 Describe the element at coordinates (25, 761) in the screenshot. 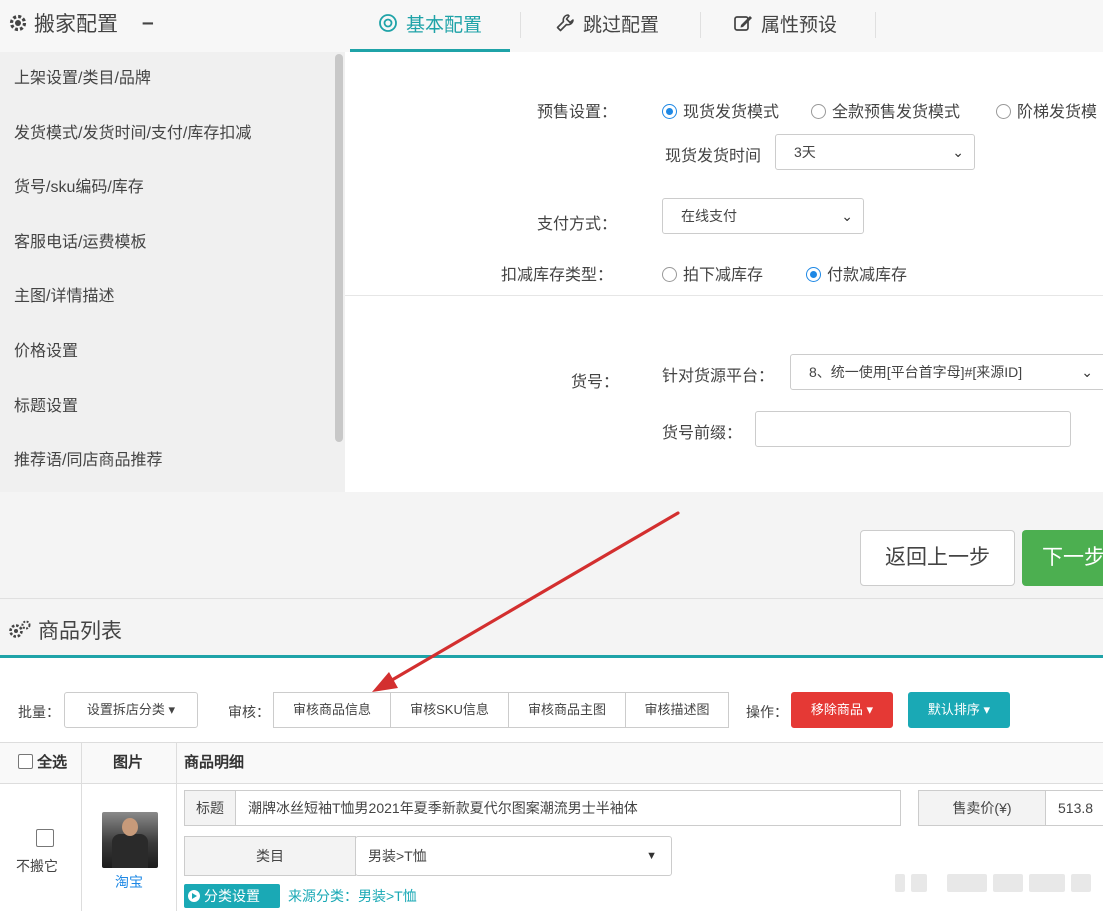

I see `checkbox-icon` at that location.